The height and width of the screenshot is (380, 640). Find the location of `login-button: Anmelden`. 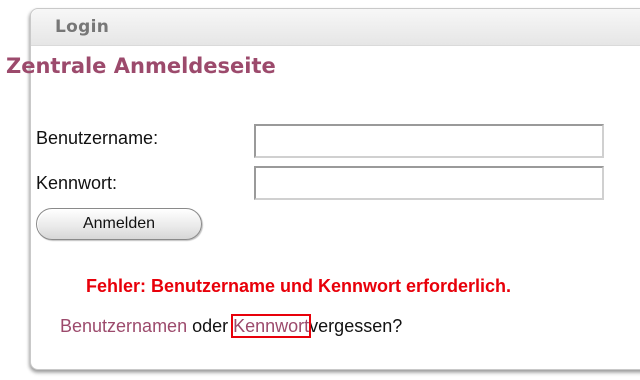

login-button: Anmelden is located at coordinates (119, 224).